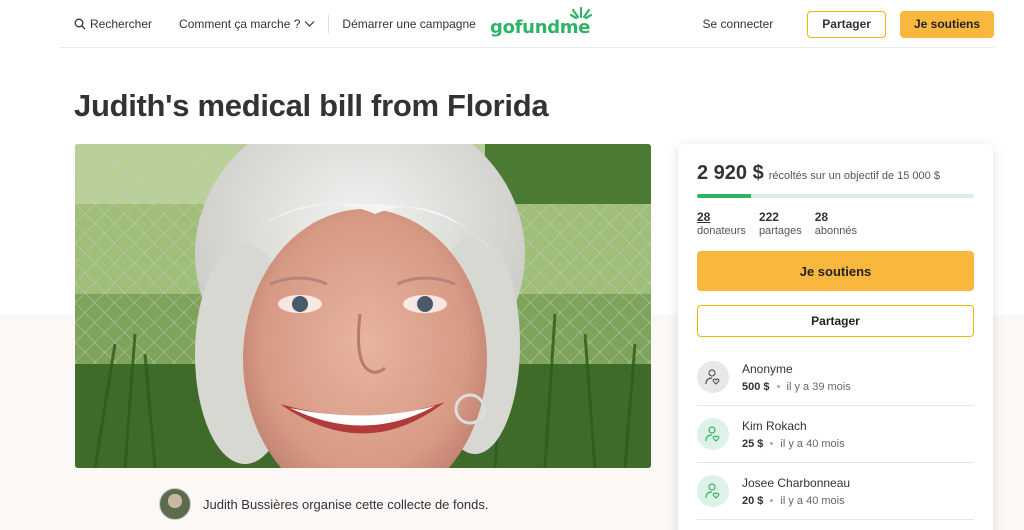  What do you see at coordinates (311, 105) in the screenshot?
I see `campaign-title: Judith's medical bill from Florida` at bounding box center [311, 105].